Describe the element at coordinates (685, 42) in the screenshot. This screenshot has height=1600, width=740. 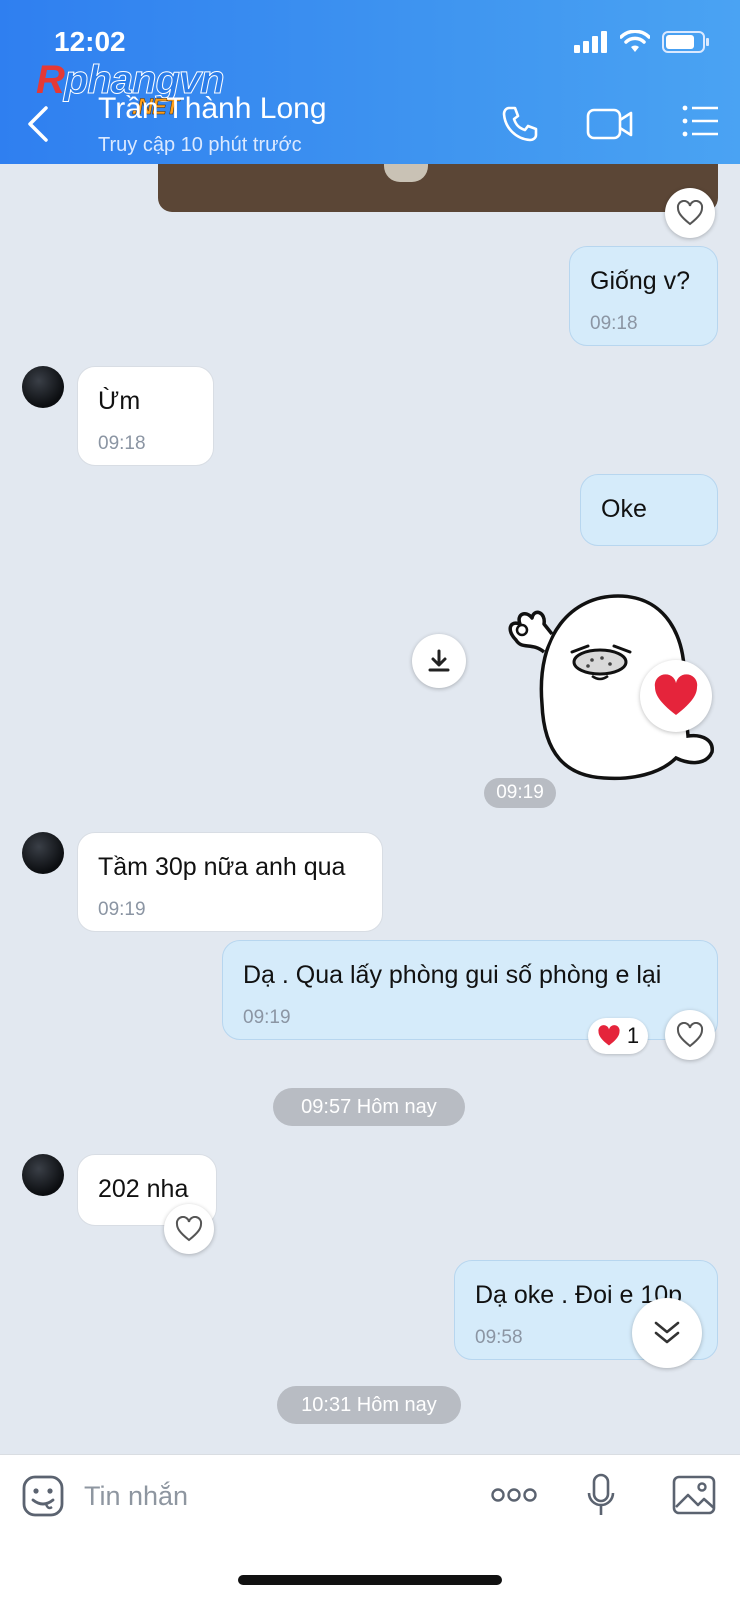
I see `battery-icon` at that location.